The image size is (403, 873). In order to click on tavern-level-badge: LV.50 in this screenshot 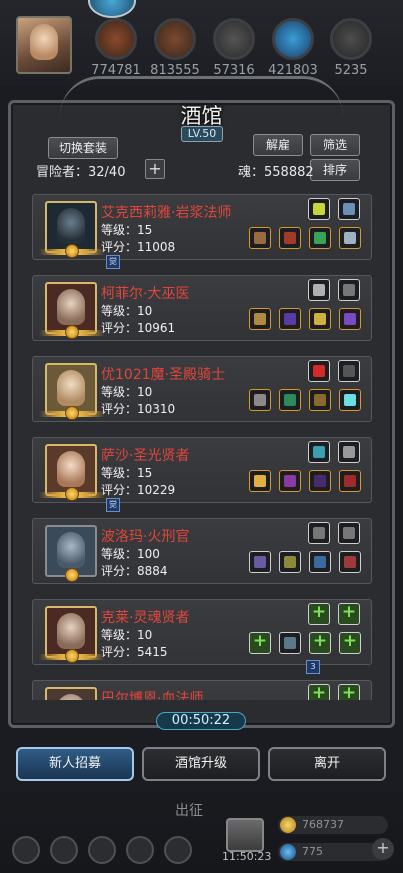, I will do `click(202, 134)`.